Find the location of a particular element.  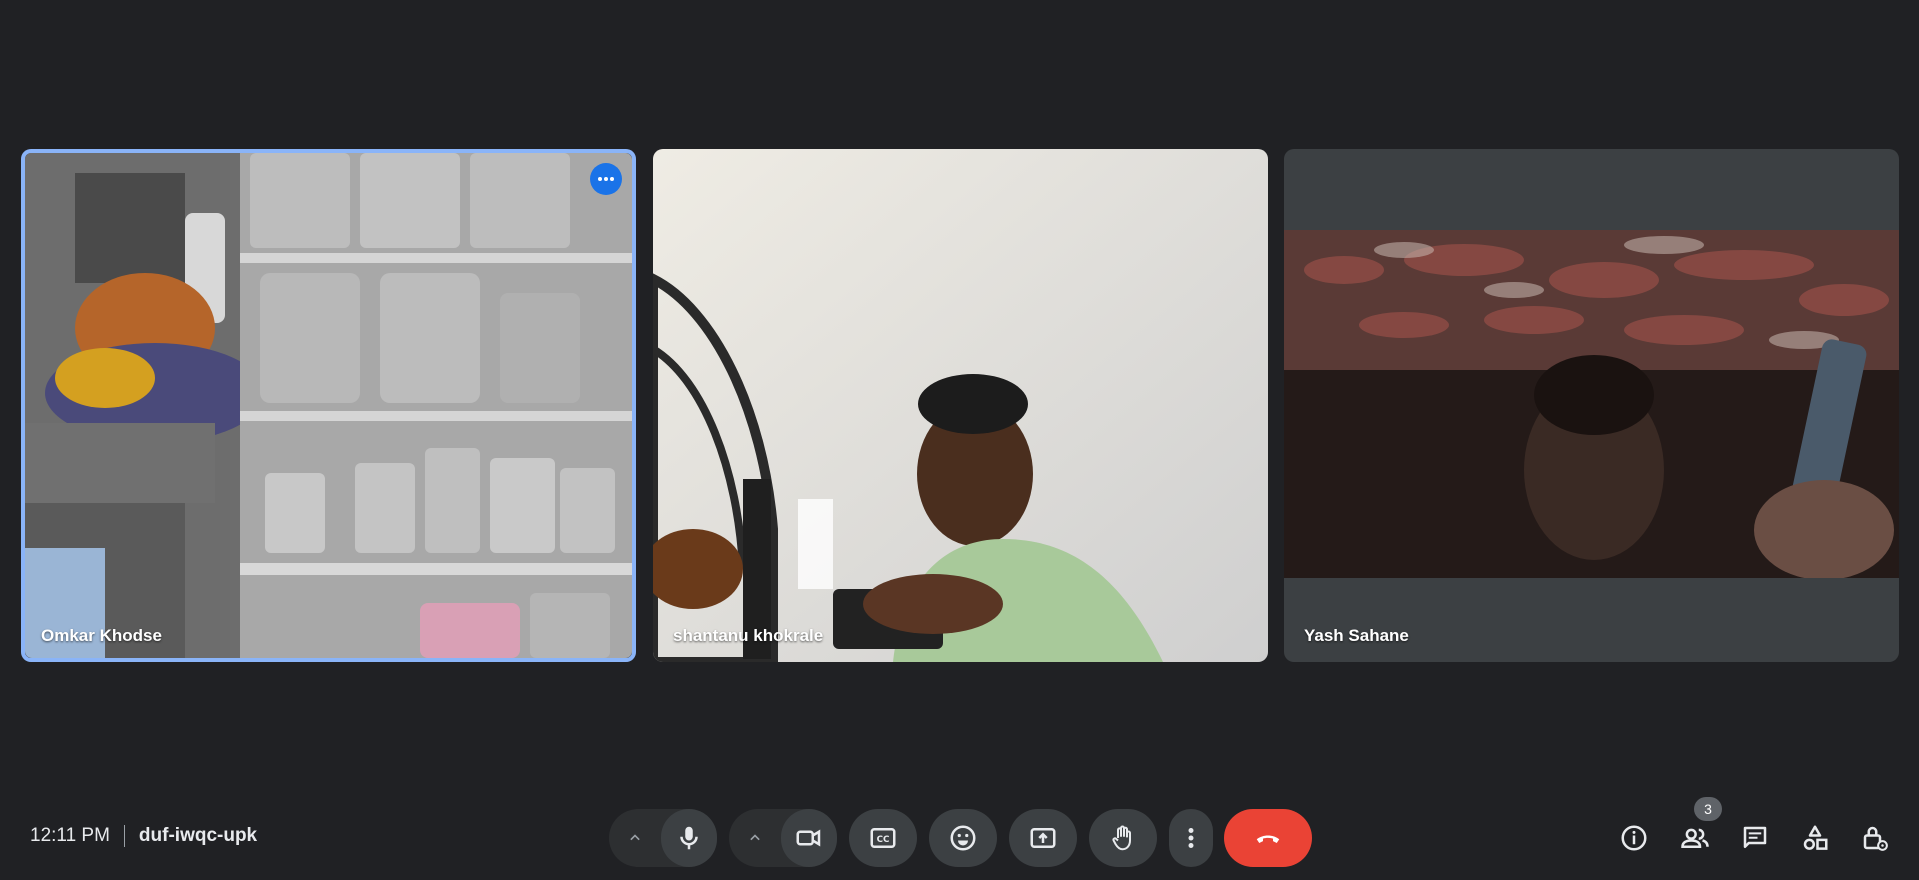

host-controls-icon is located at coordinates (1875, 838).